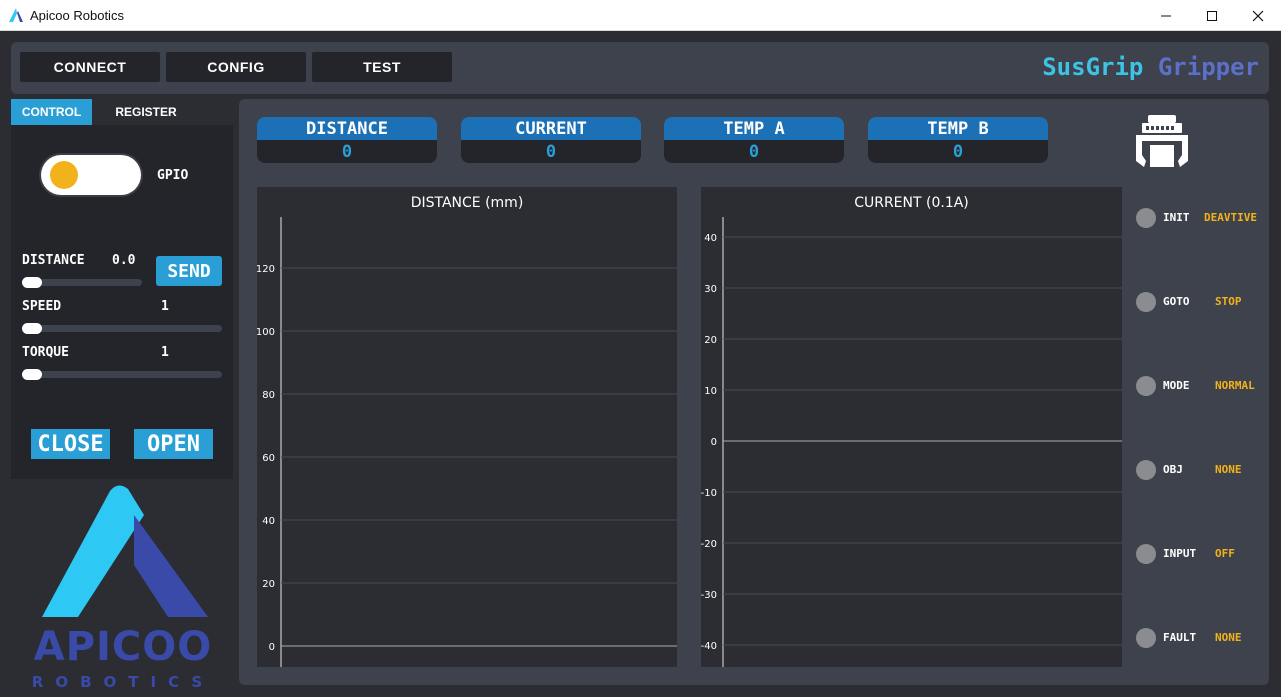  What do you see at coordinates (45, 352) in the screenshot?
I see `torque-label: TORQUE` at bounding box center [45, 352].